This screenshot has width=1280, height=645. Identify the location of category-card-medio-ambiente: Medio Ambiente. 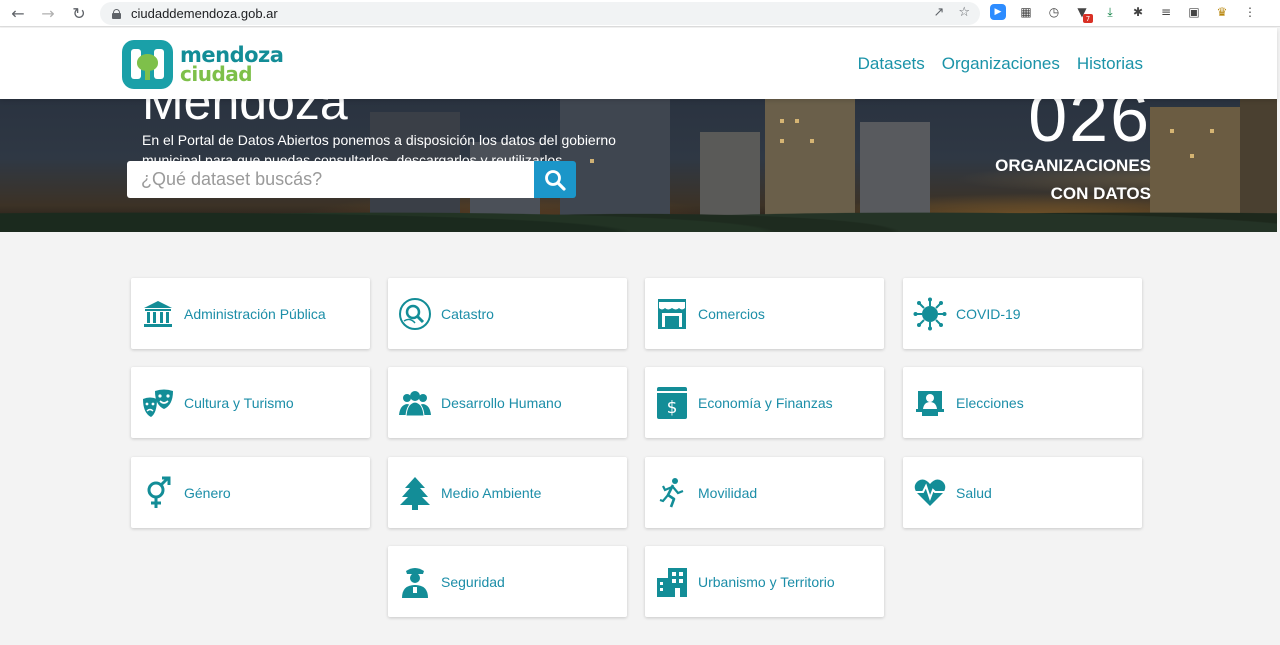
(507, 492).